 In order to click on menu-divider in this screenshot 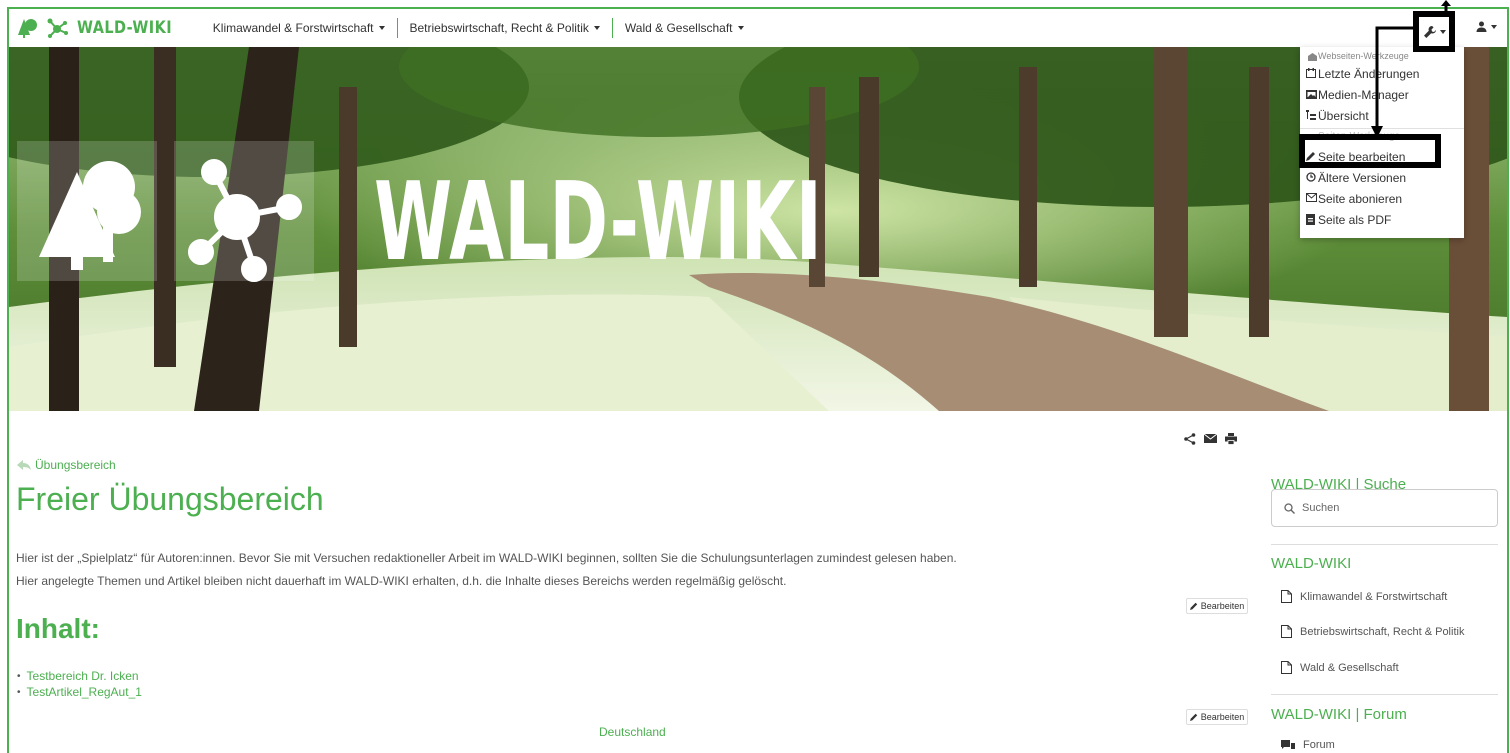, I will do `click(1382, 128)`.